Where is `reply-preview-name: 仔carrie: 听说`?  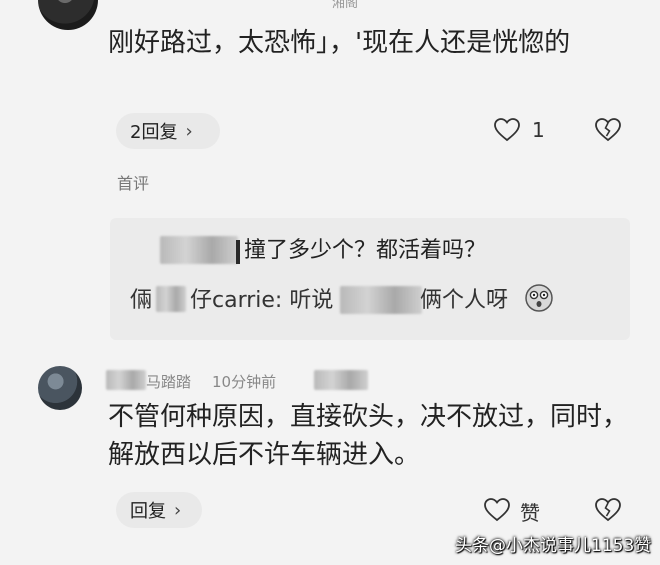
reply-preview-name: 仔carrie: 听说 is located at coordinates (262, 300).